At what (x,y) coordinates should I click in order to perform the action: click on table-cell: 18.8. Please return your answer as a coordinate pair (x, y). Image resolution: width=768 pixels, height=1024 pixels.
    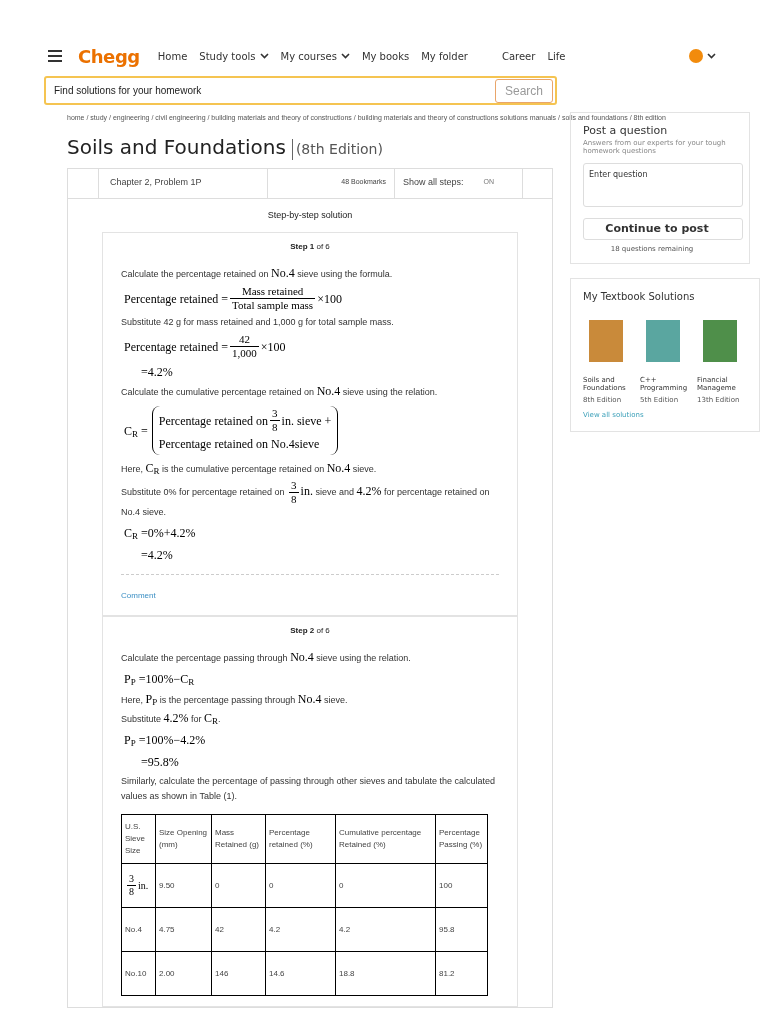
    Looking at the image, I should click on (385, 973).